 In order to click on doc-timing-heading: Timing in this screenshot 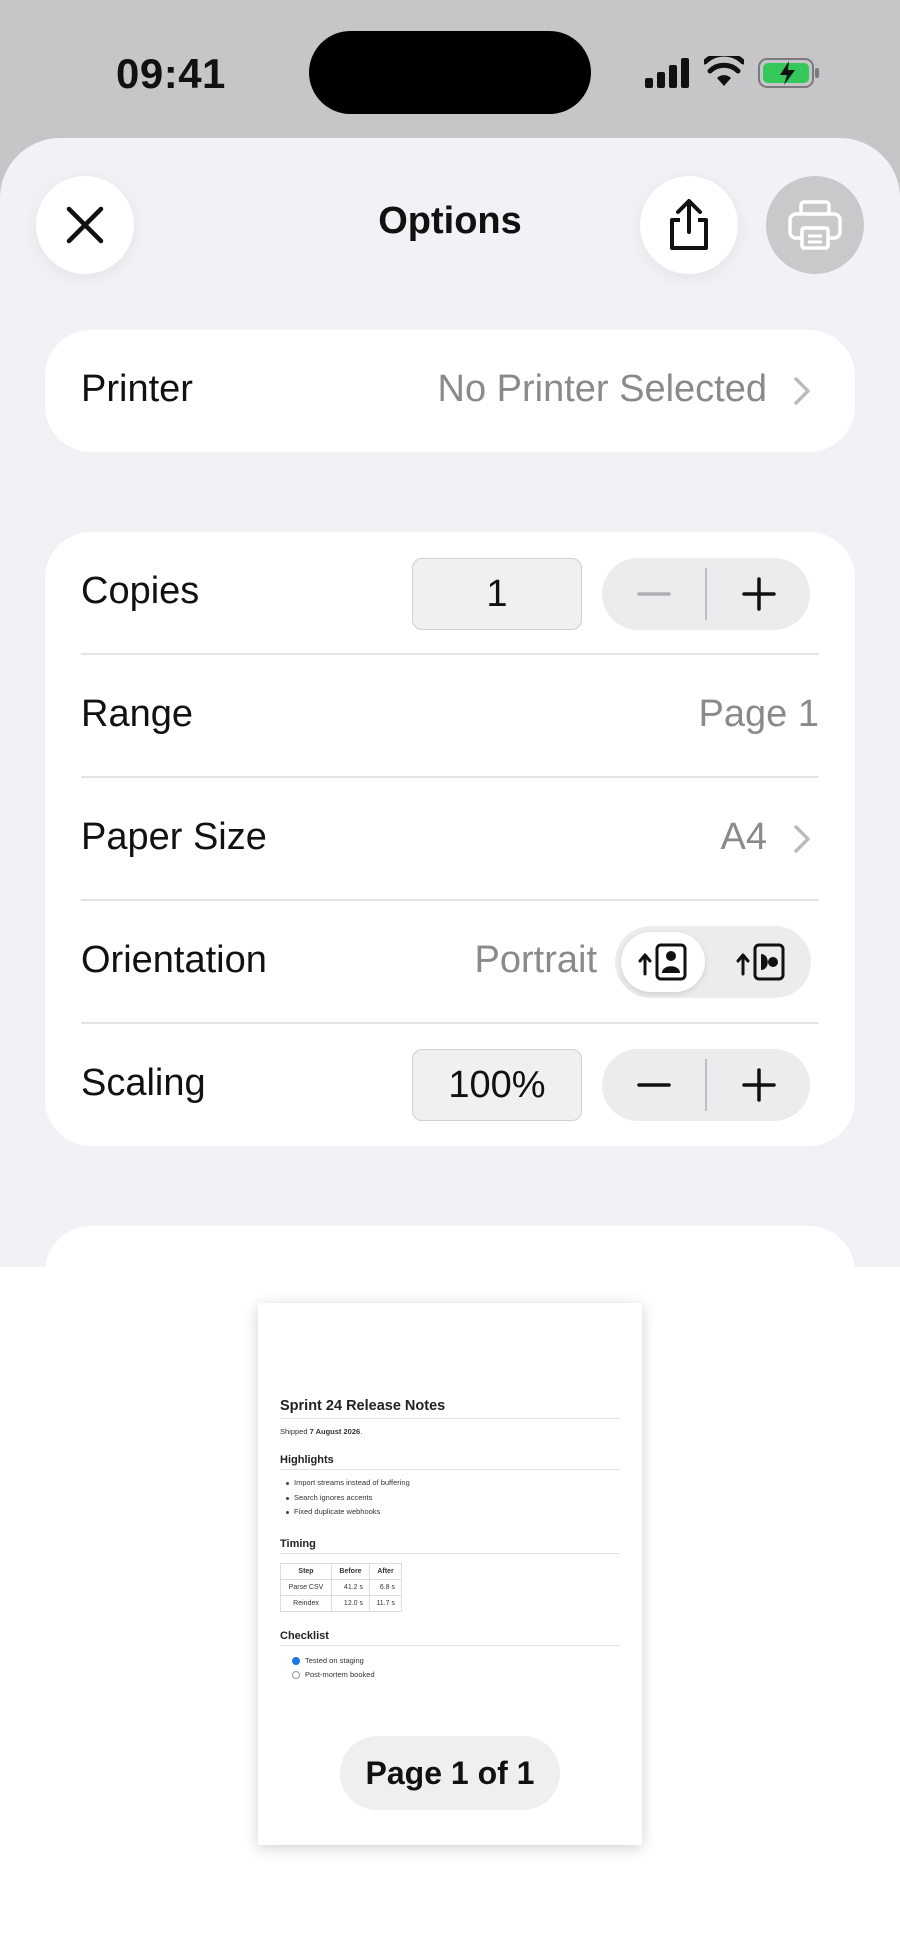, I will do `click(450, 1546)`.